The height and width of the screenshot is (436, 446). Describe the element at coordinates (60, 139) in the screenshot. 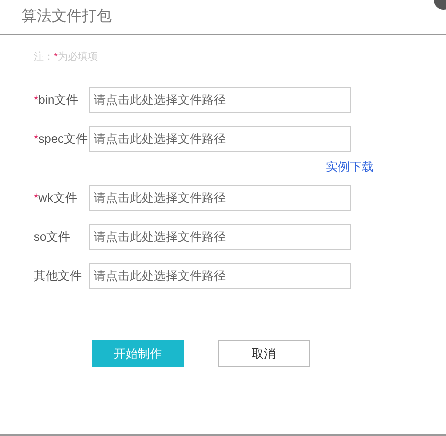

I see `field-label: *spec文件` at that location.